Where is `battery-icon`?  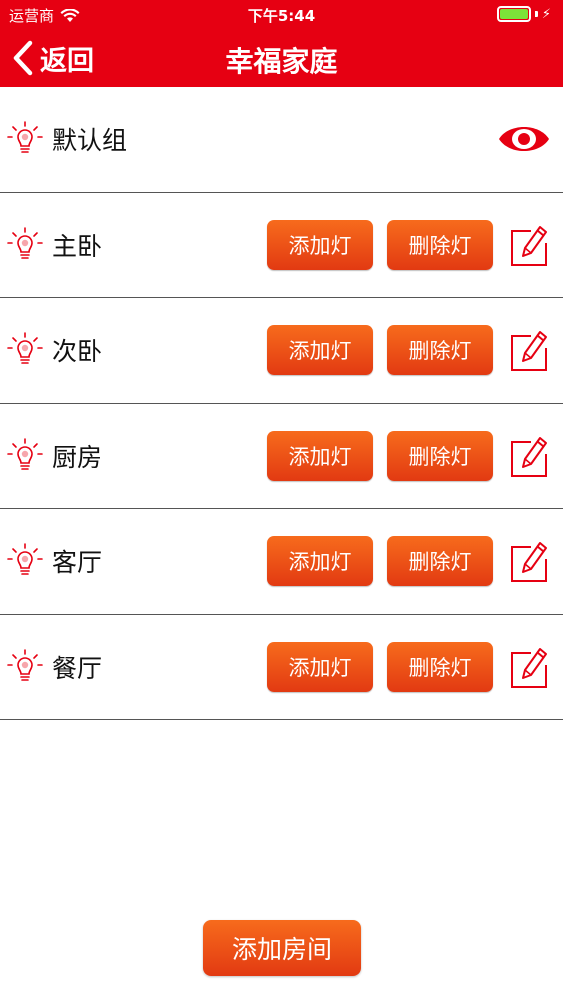
battery-icon is located at coordinates (513, 14).